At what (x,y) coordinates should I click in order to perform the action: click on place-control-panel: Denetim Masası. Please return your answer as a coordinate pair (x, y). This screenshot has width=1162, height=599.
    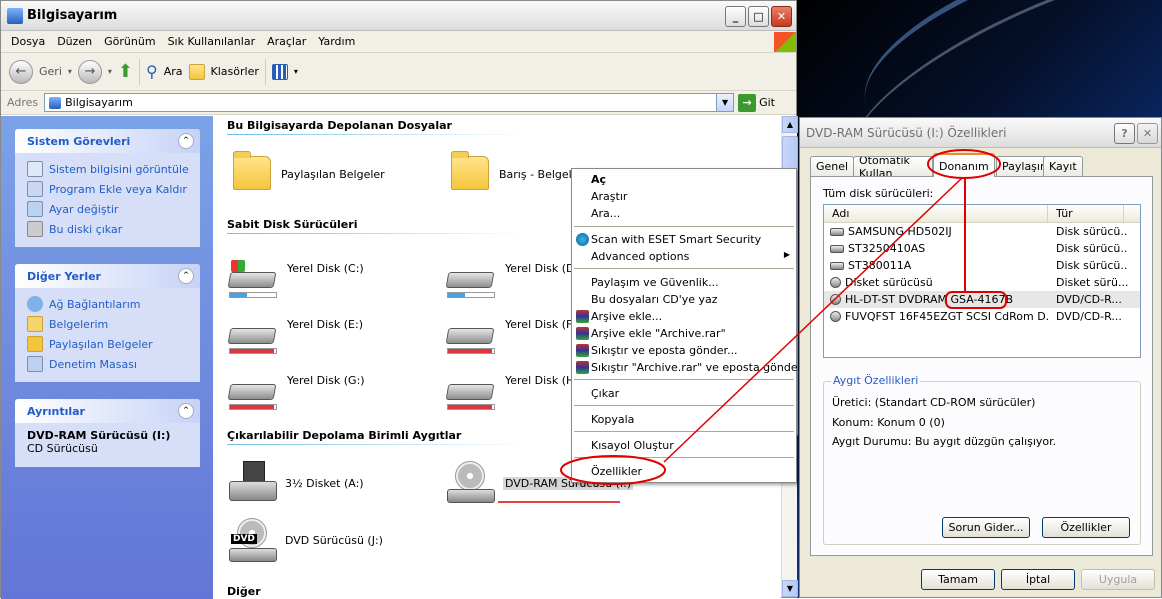
    Looking at the image, I should click on (113, 364).